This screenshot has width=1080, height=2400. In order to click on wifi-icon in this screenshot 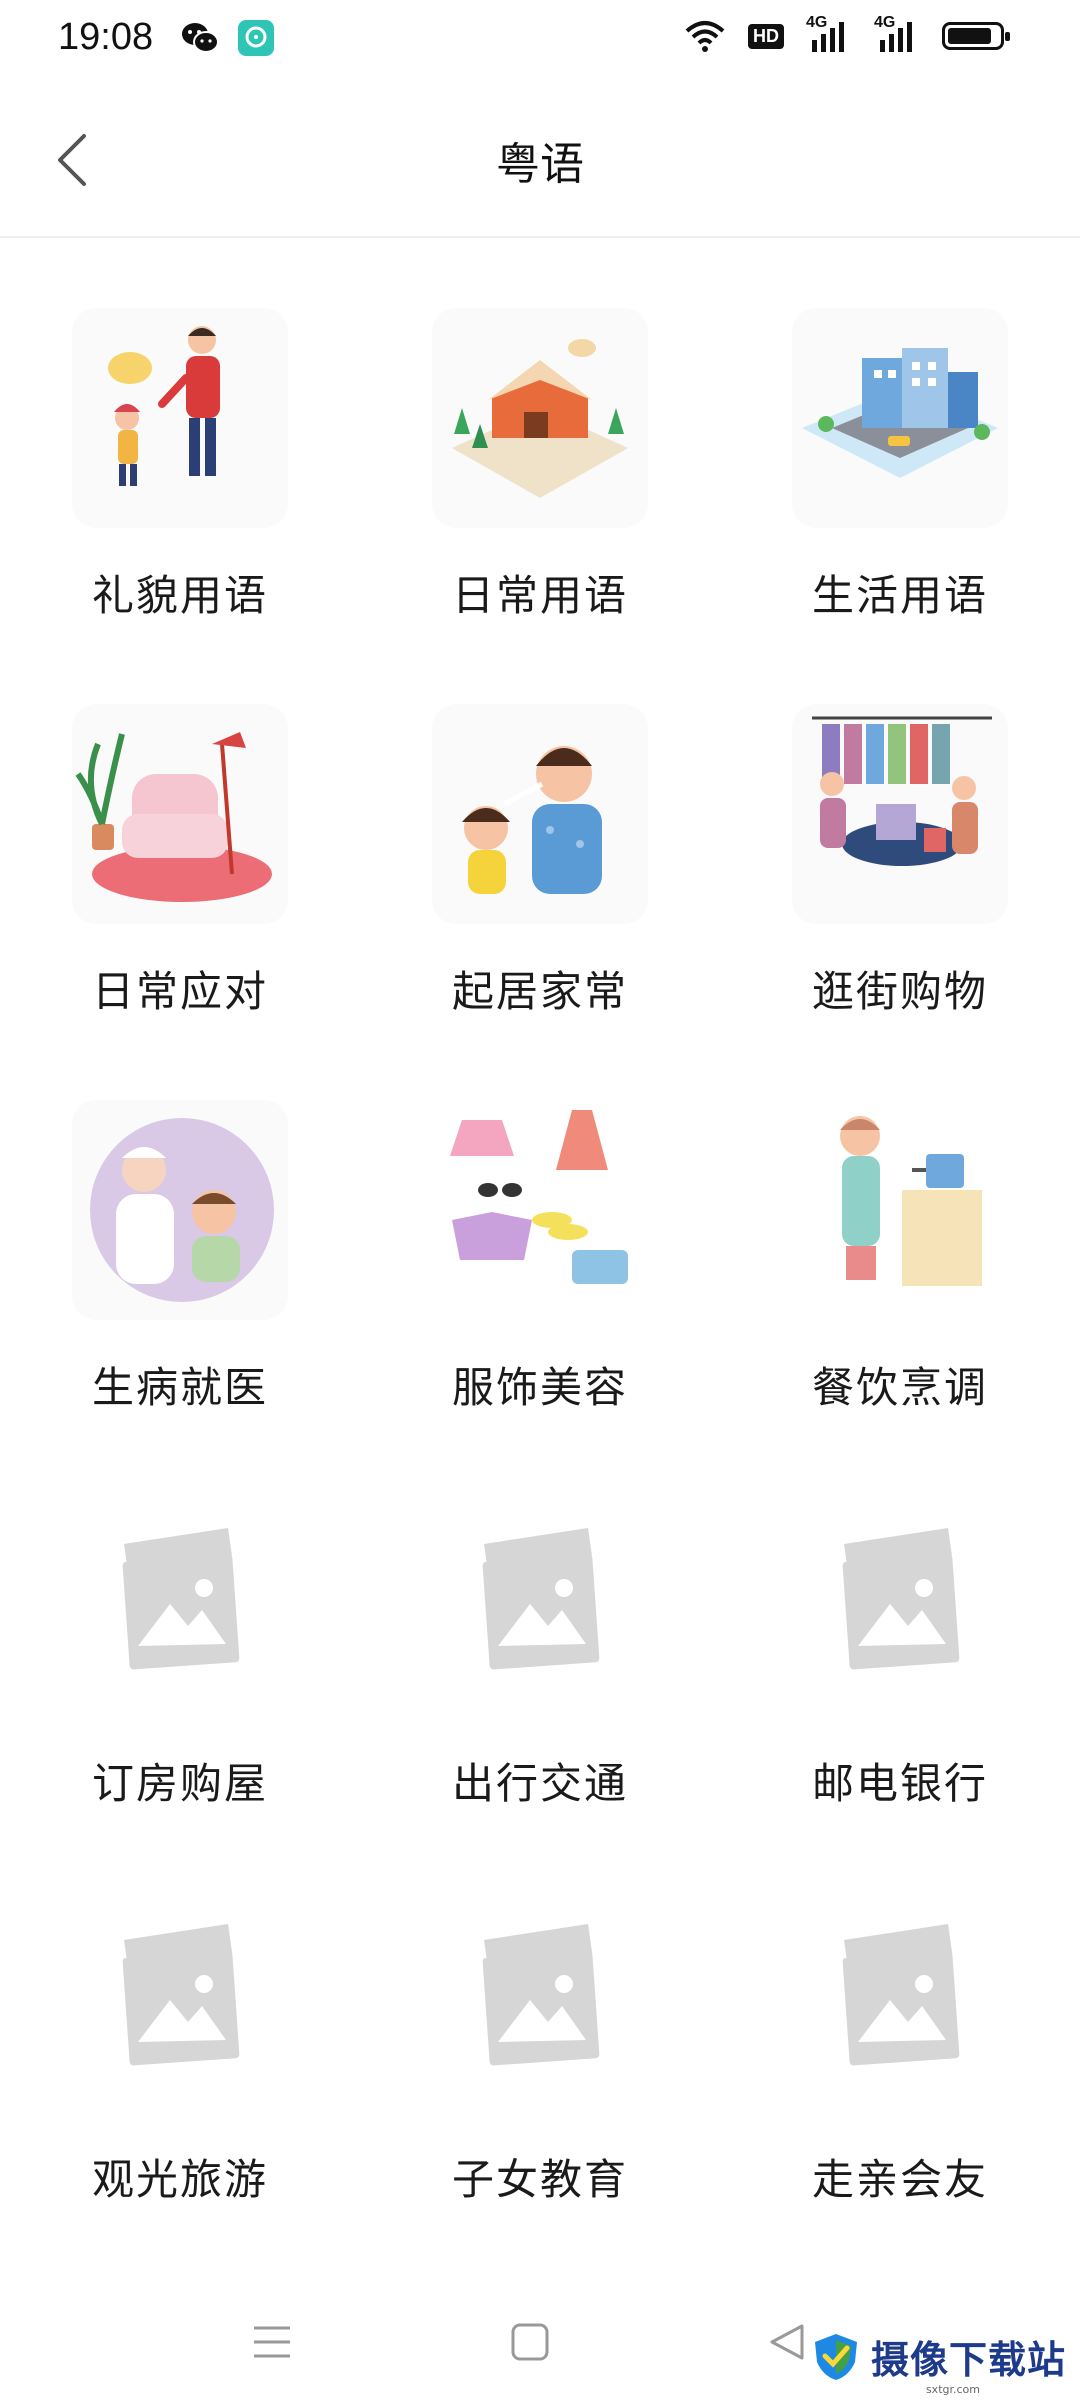, I will do `click(705, 36)`.